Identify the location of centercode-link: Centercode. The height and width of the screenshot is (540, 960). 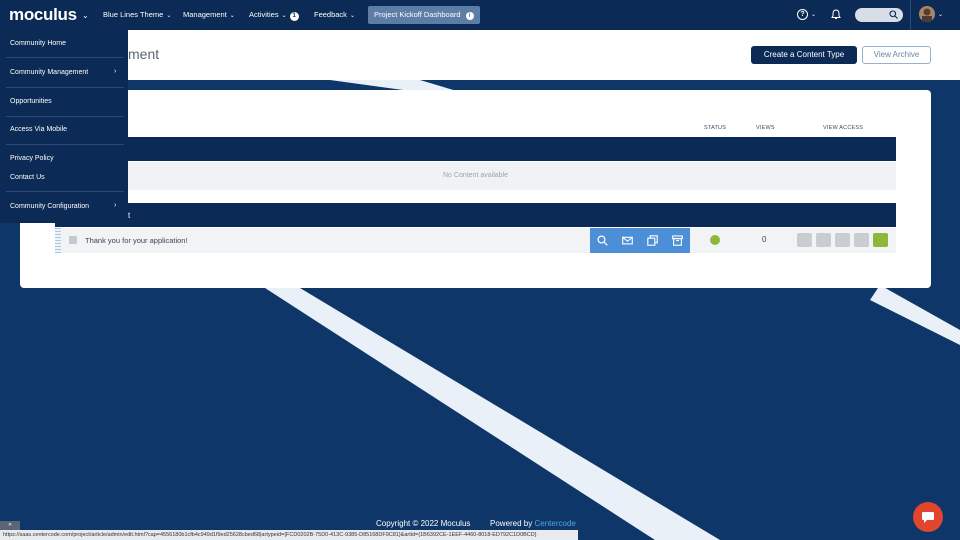
(554, 523).